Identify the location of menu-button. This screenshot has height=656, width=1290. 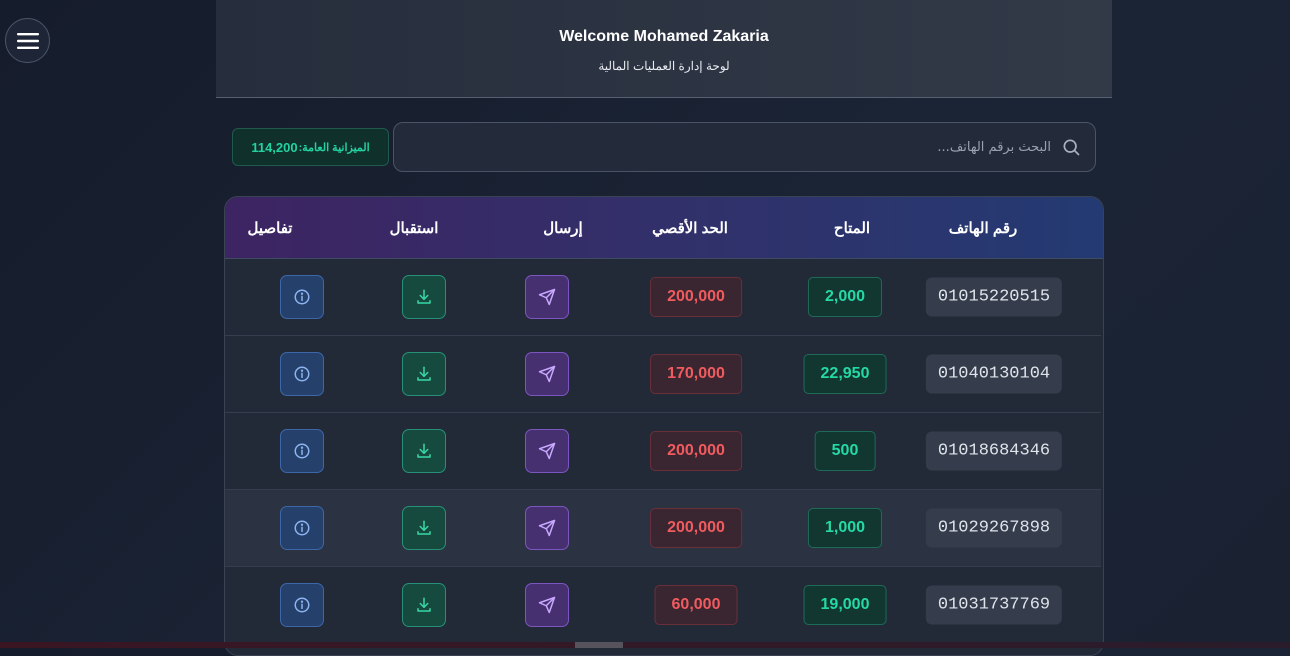
(27, 40).